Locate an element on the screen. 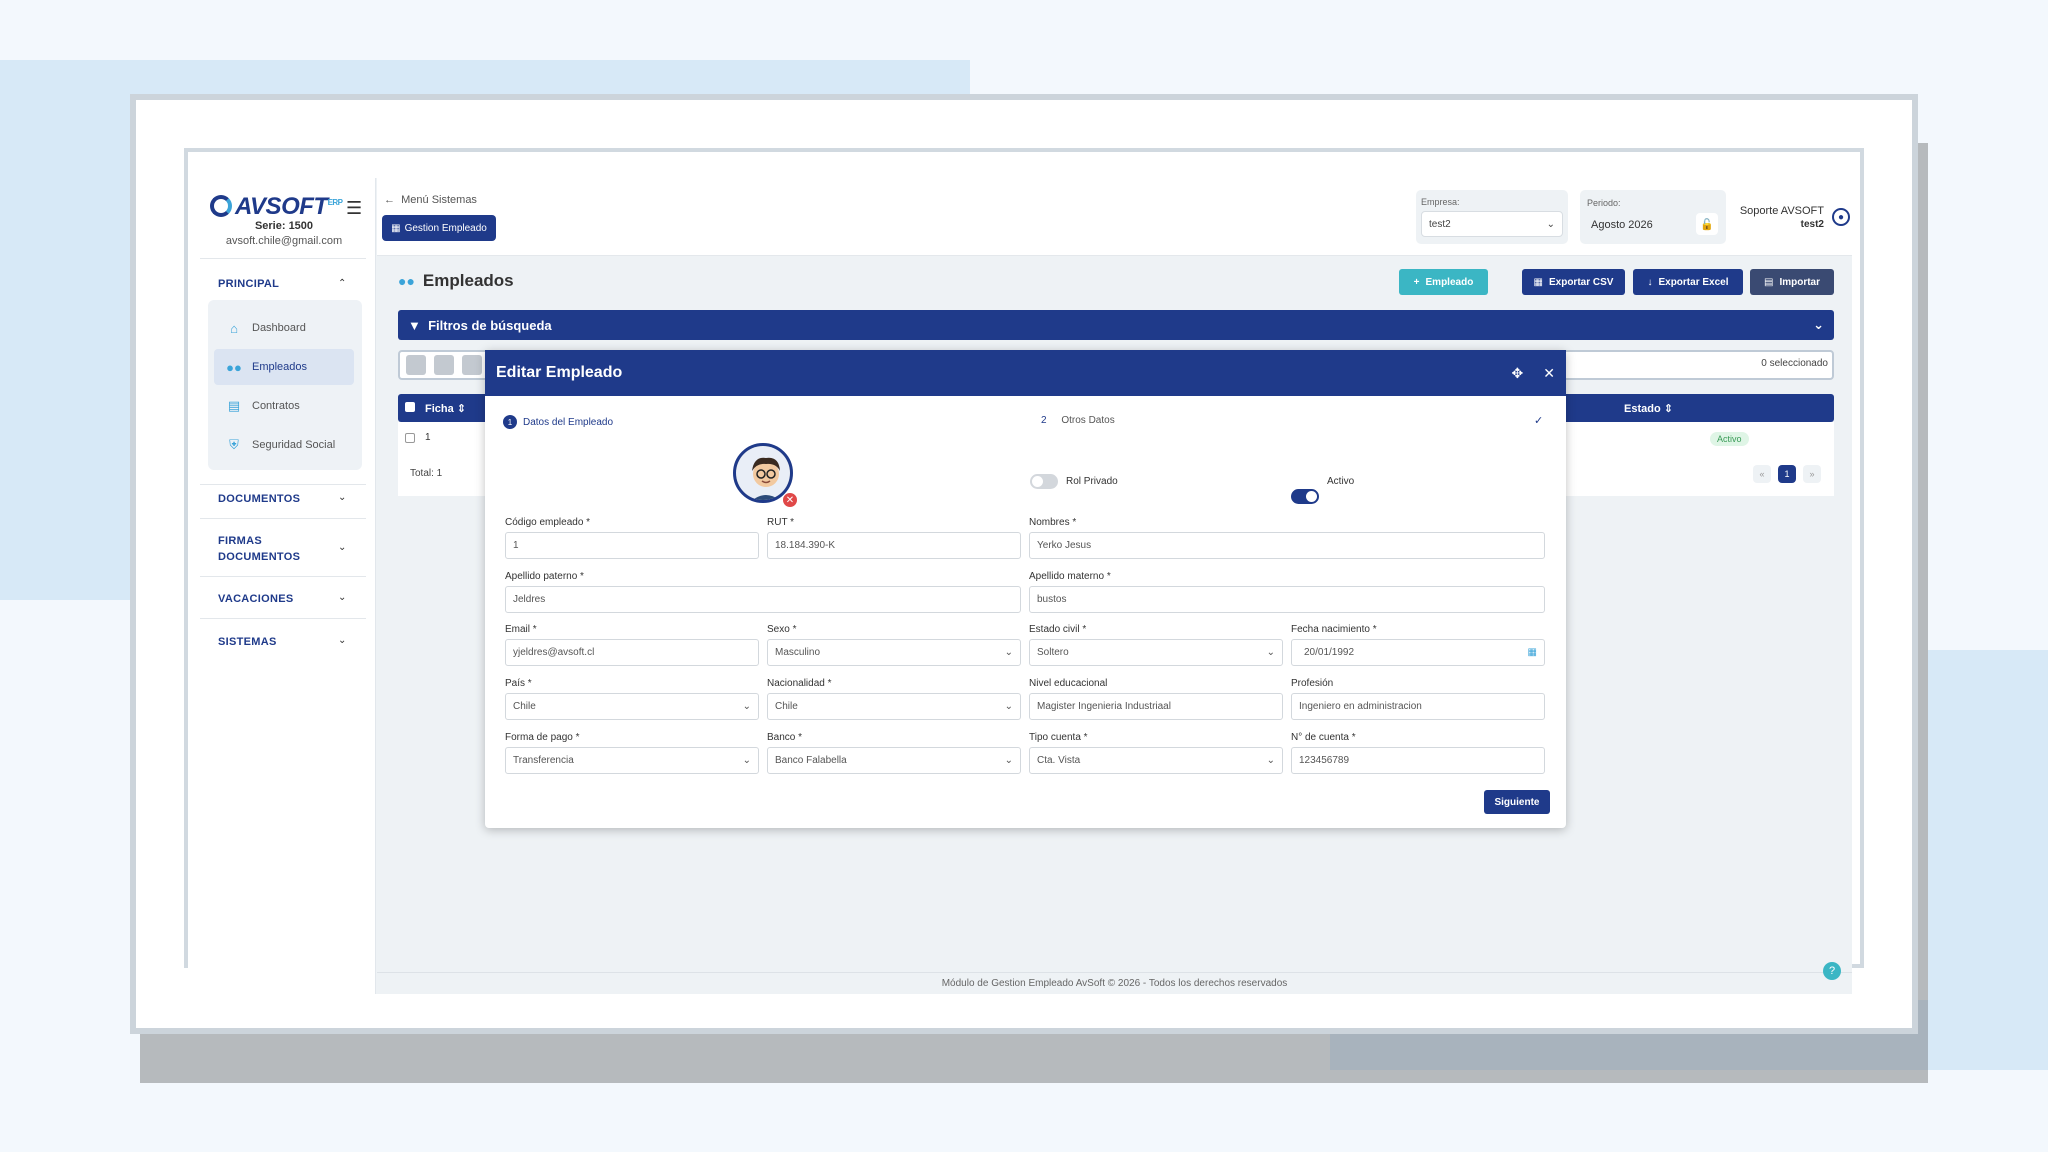 The width and height of the screenshot is (2048, 1152). add-empleado-button: + Empleado is located at coordinates (1443, 282).